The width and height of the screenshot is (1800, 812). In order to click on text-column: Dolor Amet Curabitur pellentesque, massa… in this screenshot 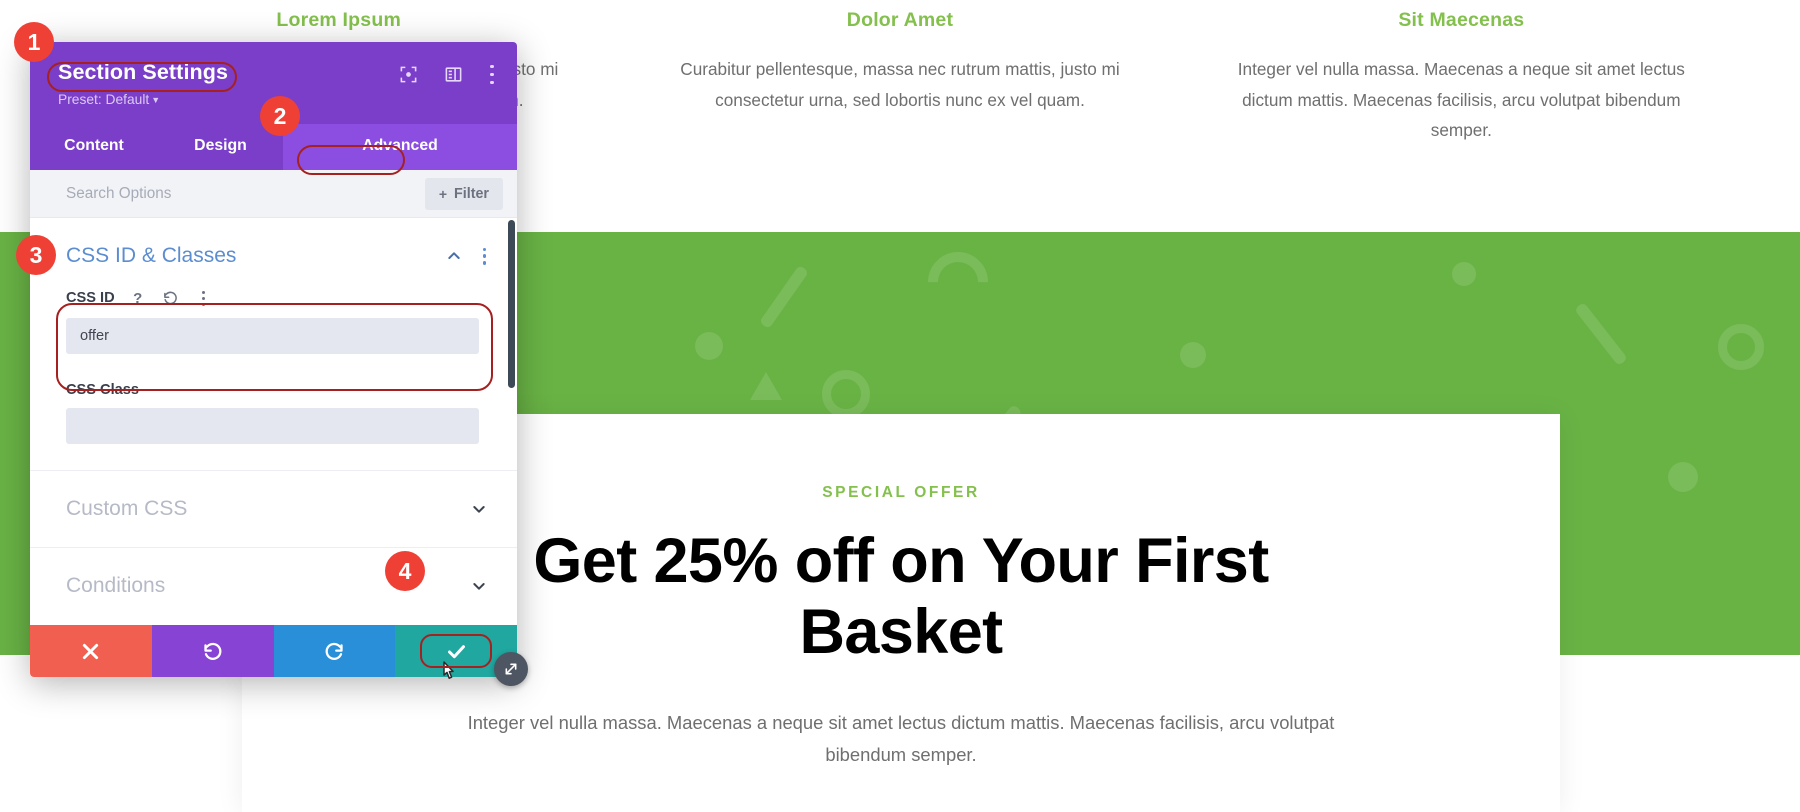, I will do `click(899, 116)`.